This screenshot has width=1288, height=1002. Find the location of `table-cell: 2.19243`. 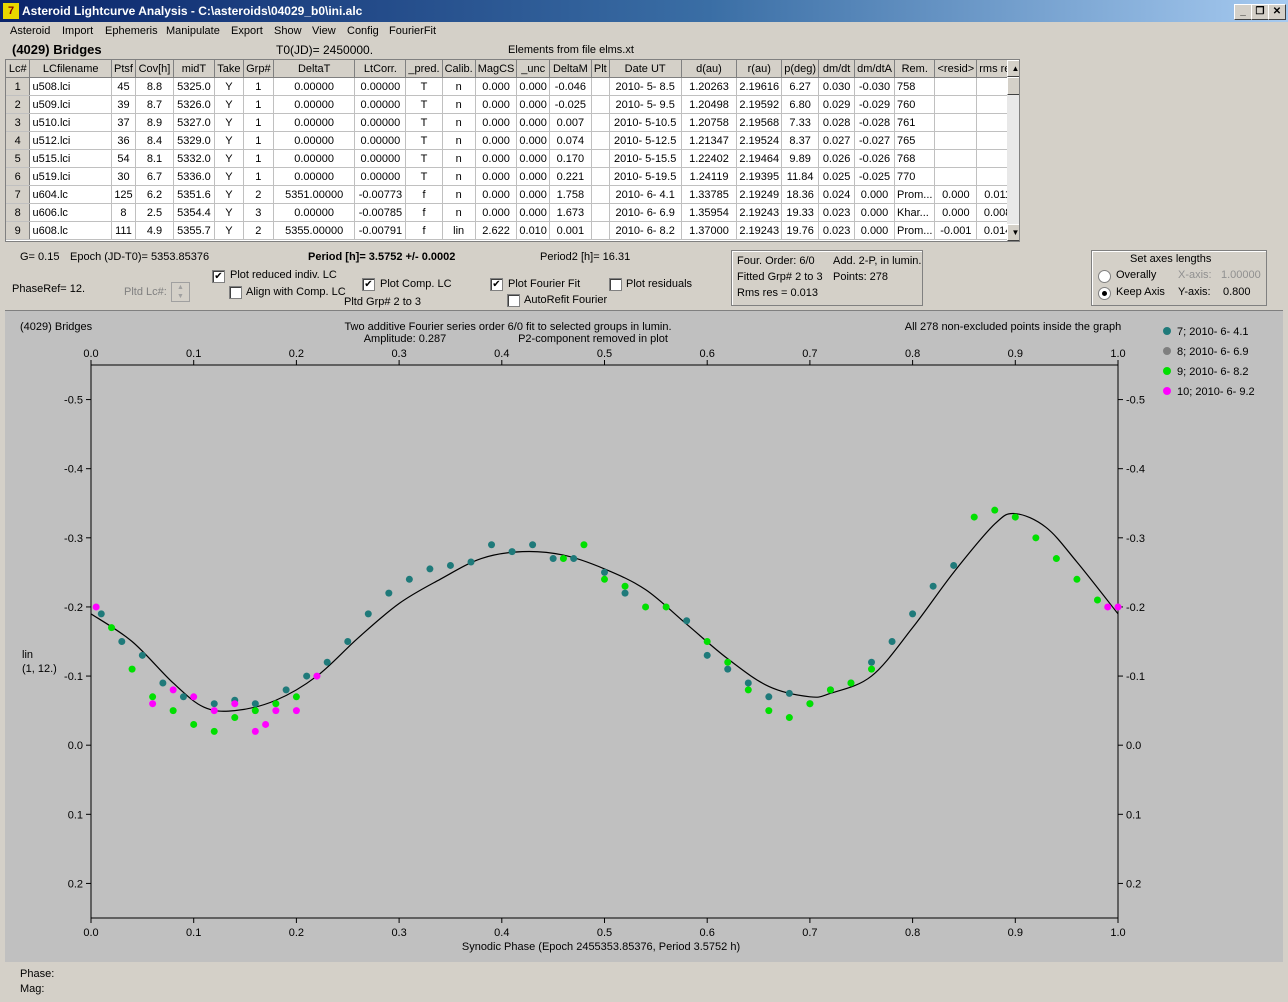

table-cell: 2.19243 is located at coordinates (759, 230).